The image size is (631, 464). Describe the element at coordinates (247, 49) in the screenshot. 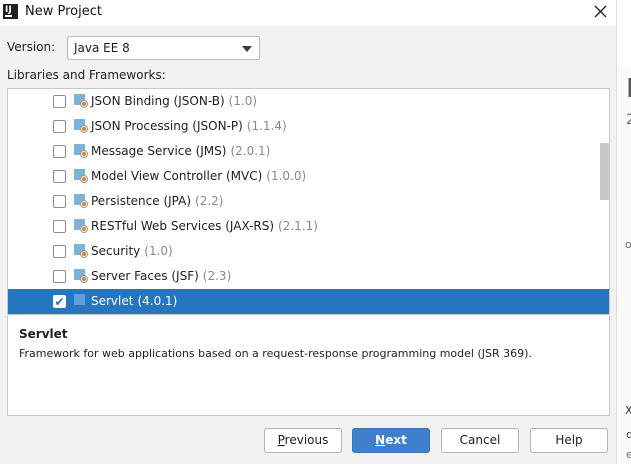

I see `chevron-down-icon` at that location.